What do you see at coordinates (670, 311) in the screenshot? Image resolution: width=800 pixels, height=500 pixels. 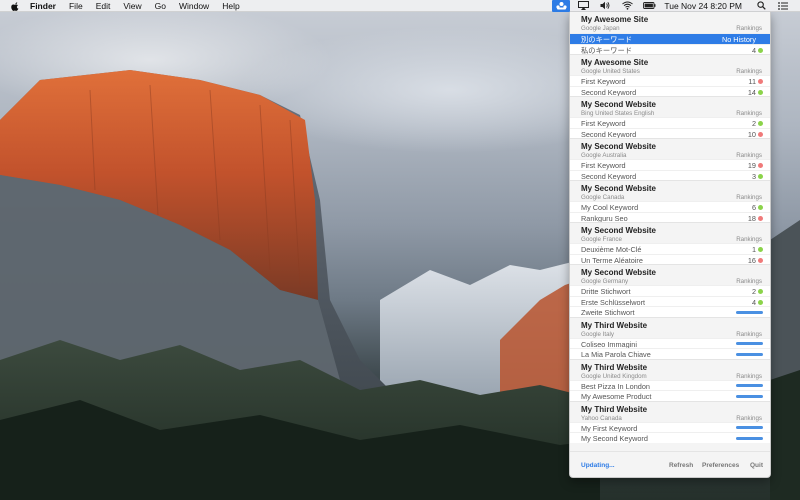 I see `keyword-row: Zweite Stichwort` at bounding box center [670, 311].